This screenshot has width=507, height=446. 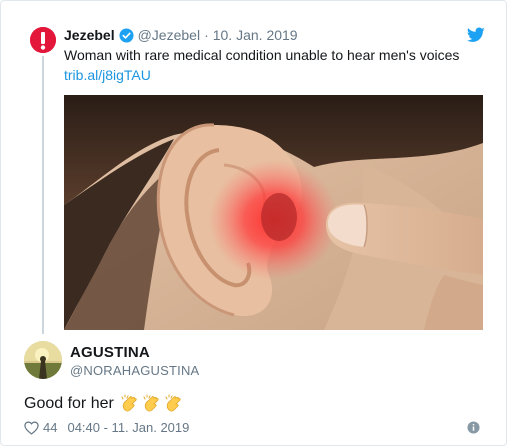 I want to click on reply-timestamp: 04:40 - 11. Jan. 2019, so click(x=128, y=428).